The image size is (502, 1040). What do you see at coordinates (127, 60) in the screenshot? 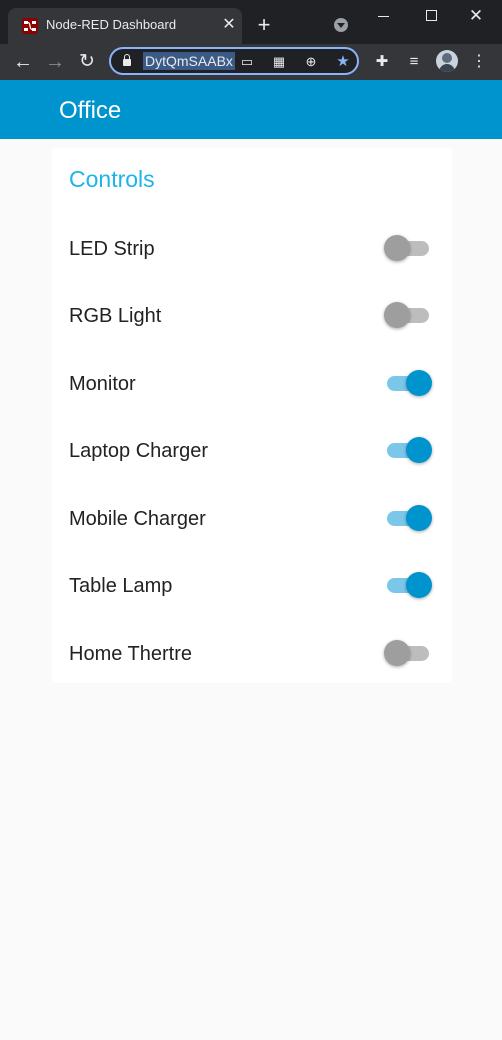
I see `lock-icon` at bounding box center [127, 60].